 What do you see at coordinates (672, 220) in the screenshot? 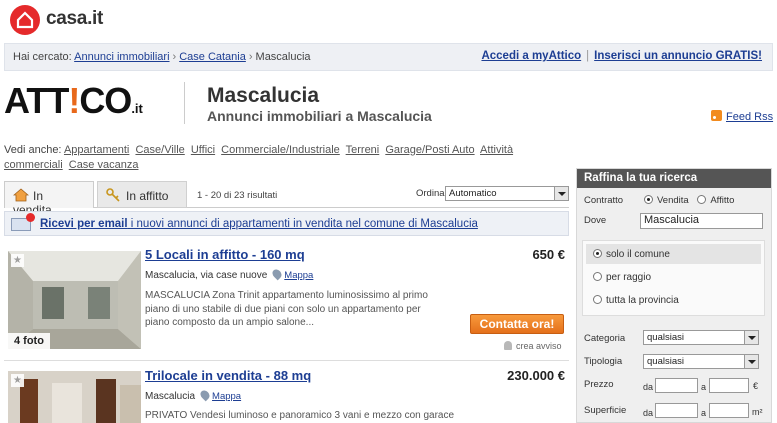
I see `dove-value: Mascalucia` at bounding box center [672, 220].